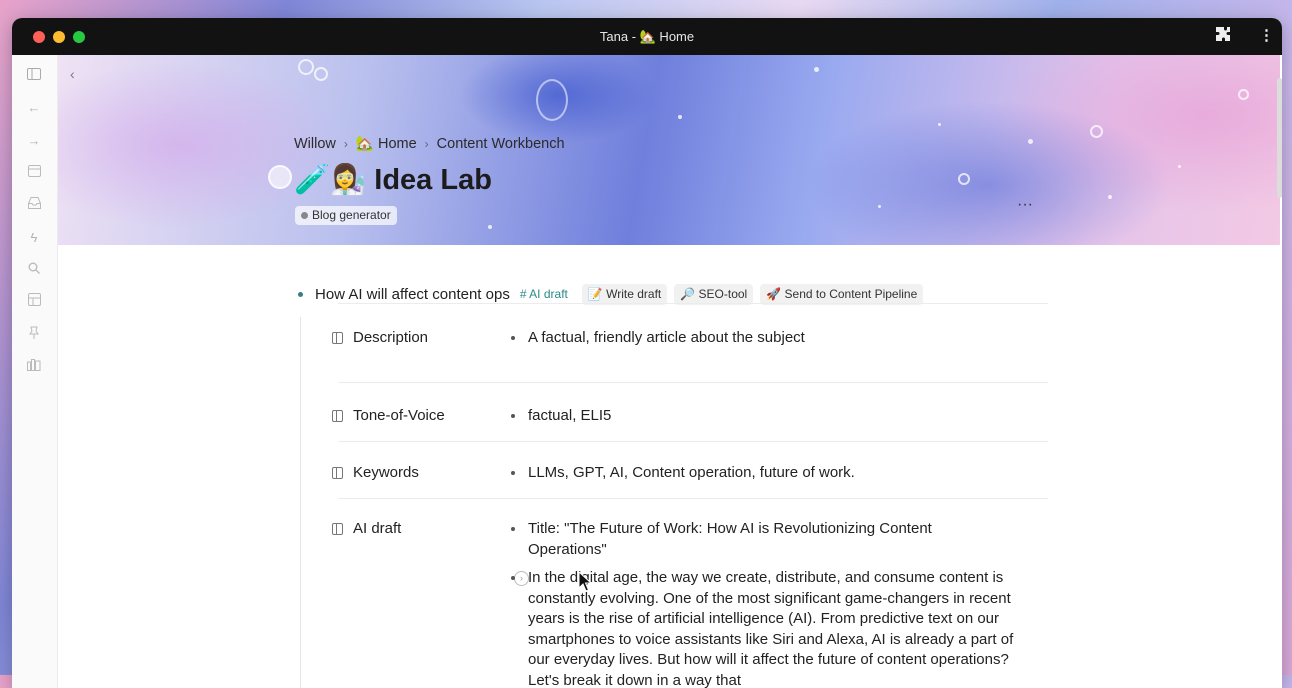 The image size is (1292, 688). What do you see at coordinates (315, 144) in the screenshot?
I see `breadcrumb-item-willow: Willow` at bounding box center [315, 144].